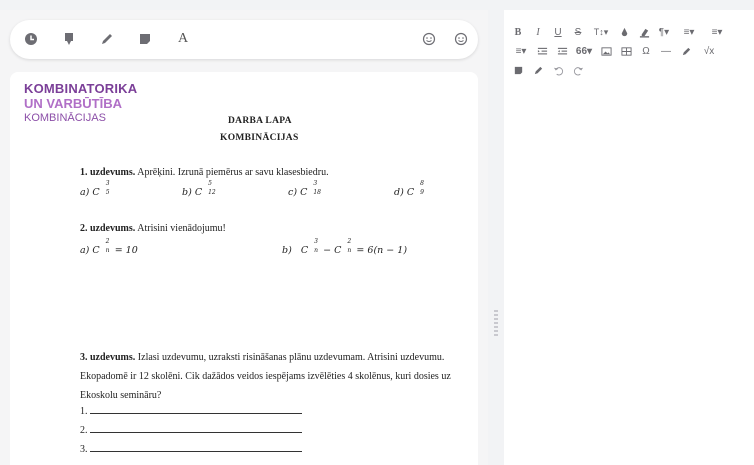 This screenshot has width=754, height=465. Describe the element at coordinates (180, 228) in the screenshot. I see `task2-text: Atrisini vienādojumu!` at that location.